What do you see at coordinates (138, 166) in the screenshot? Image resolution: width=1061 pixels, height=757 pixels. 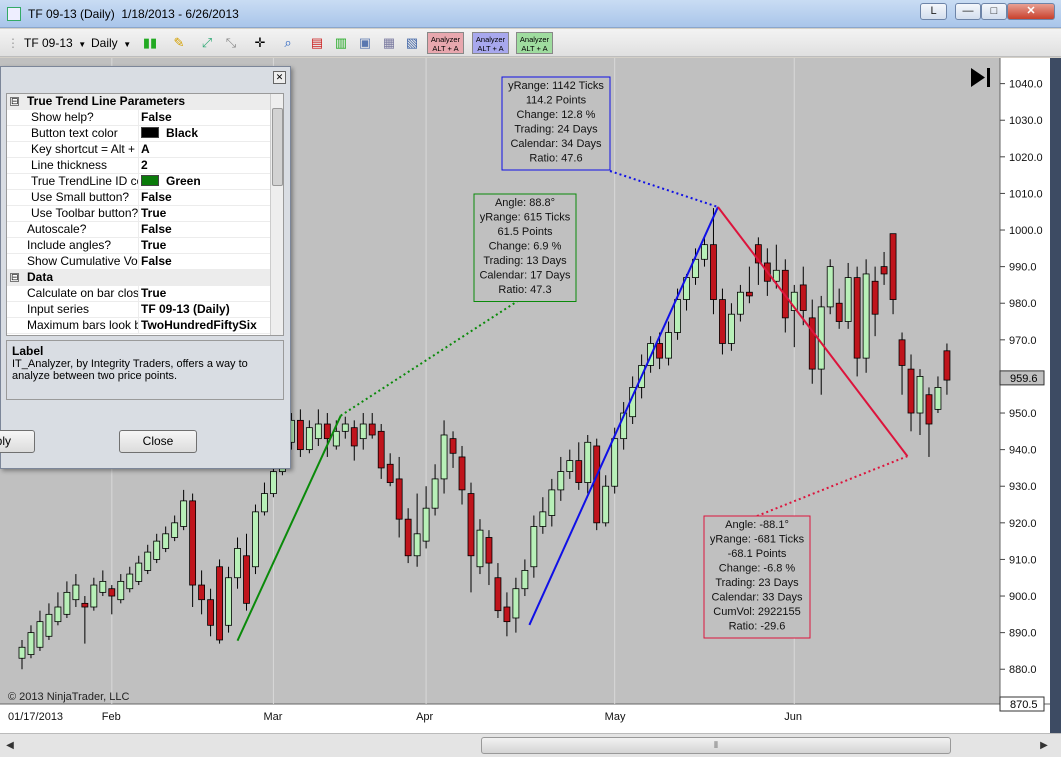 I see `property-row: Line thickness 2` at bounding box center [138, 166].